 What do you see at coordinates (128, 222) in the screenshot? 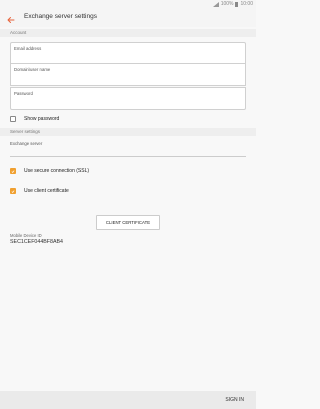
I see `client-certificate-button: CLIENT CERTIFICATE` at bounding box center [128, 222].